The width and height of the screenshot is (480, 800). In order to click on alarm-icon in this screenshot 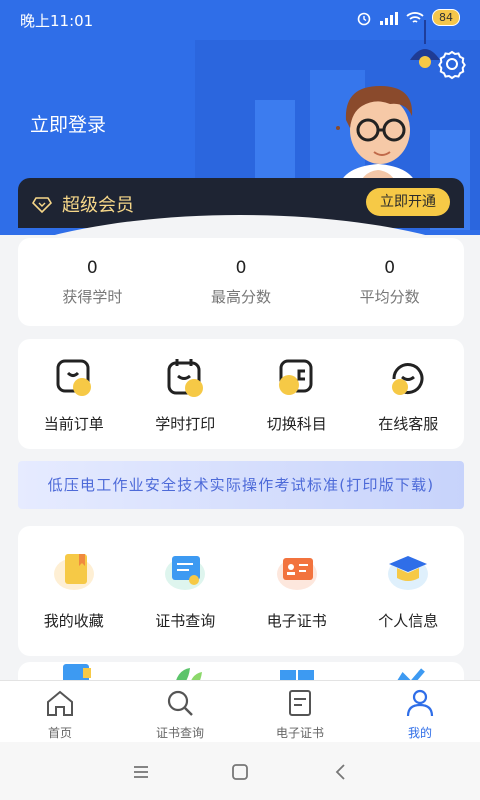, I will do `click(364, 18)`.